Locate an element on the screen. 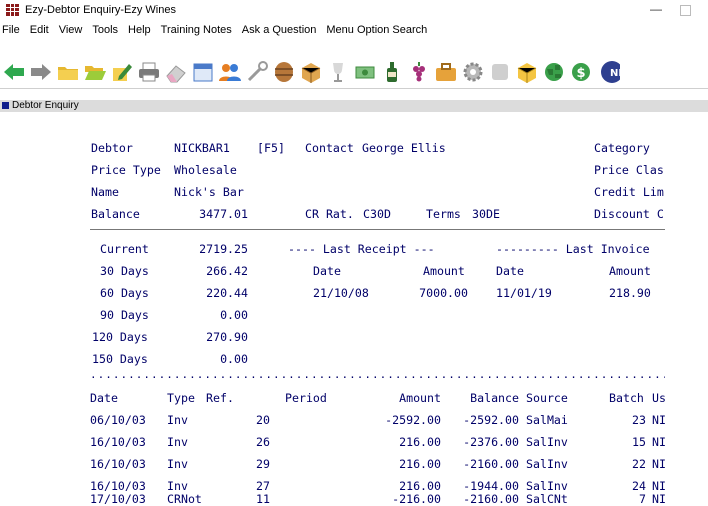 This screenshot has height=506, width=708. aging-amount: 266.42 is located at coordinates (227, 271).